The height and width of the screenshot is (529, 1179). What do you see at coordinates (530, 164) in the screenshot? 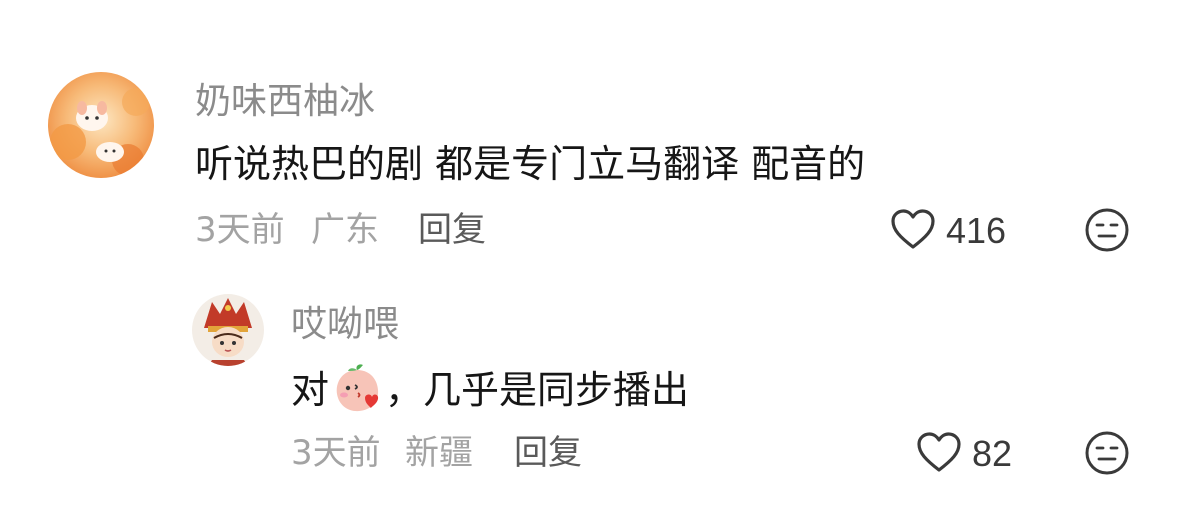
I see `comment-text: 听说热巴的剧 都是专门立马翻译 配音的` at bounding box center [530, 164].